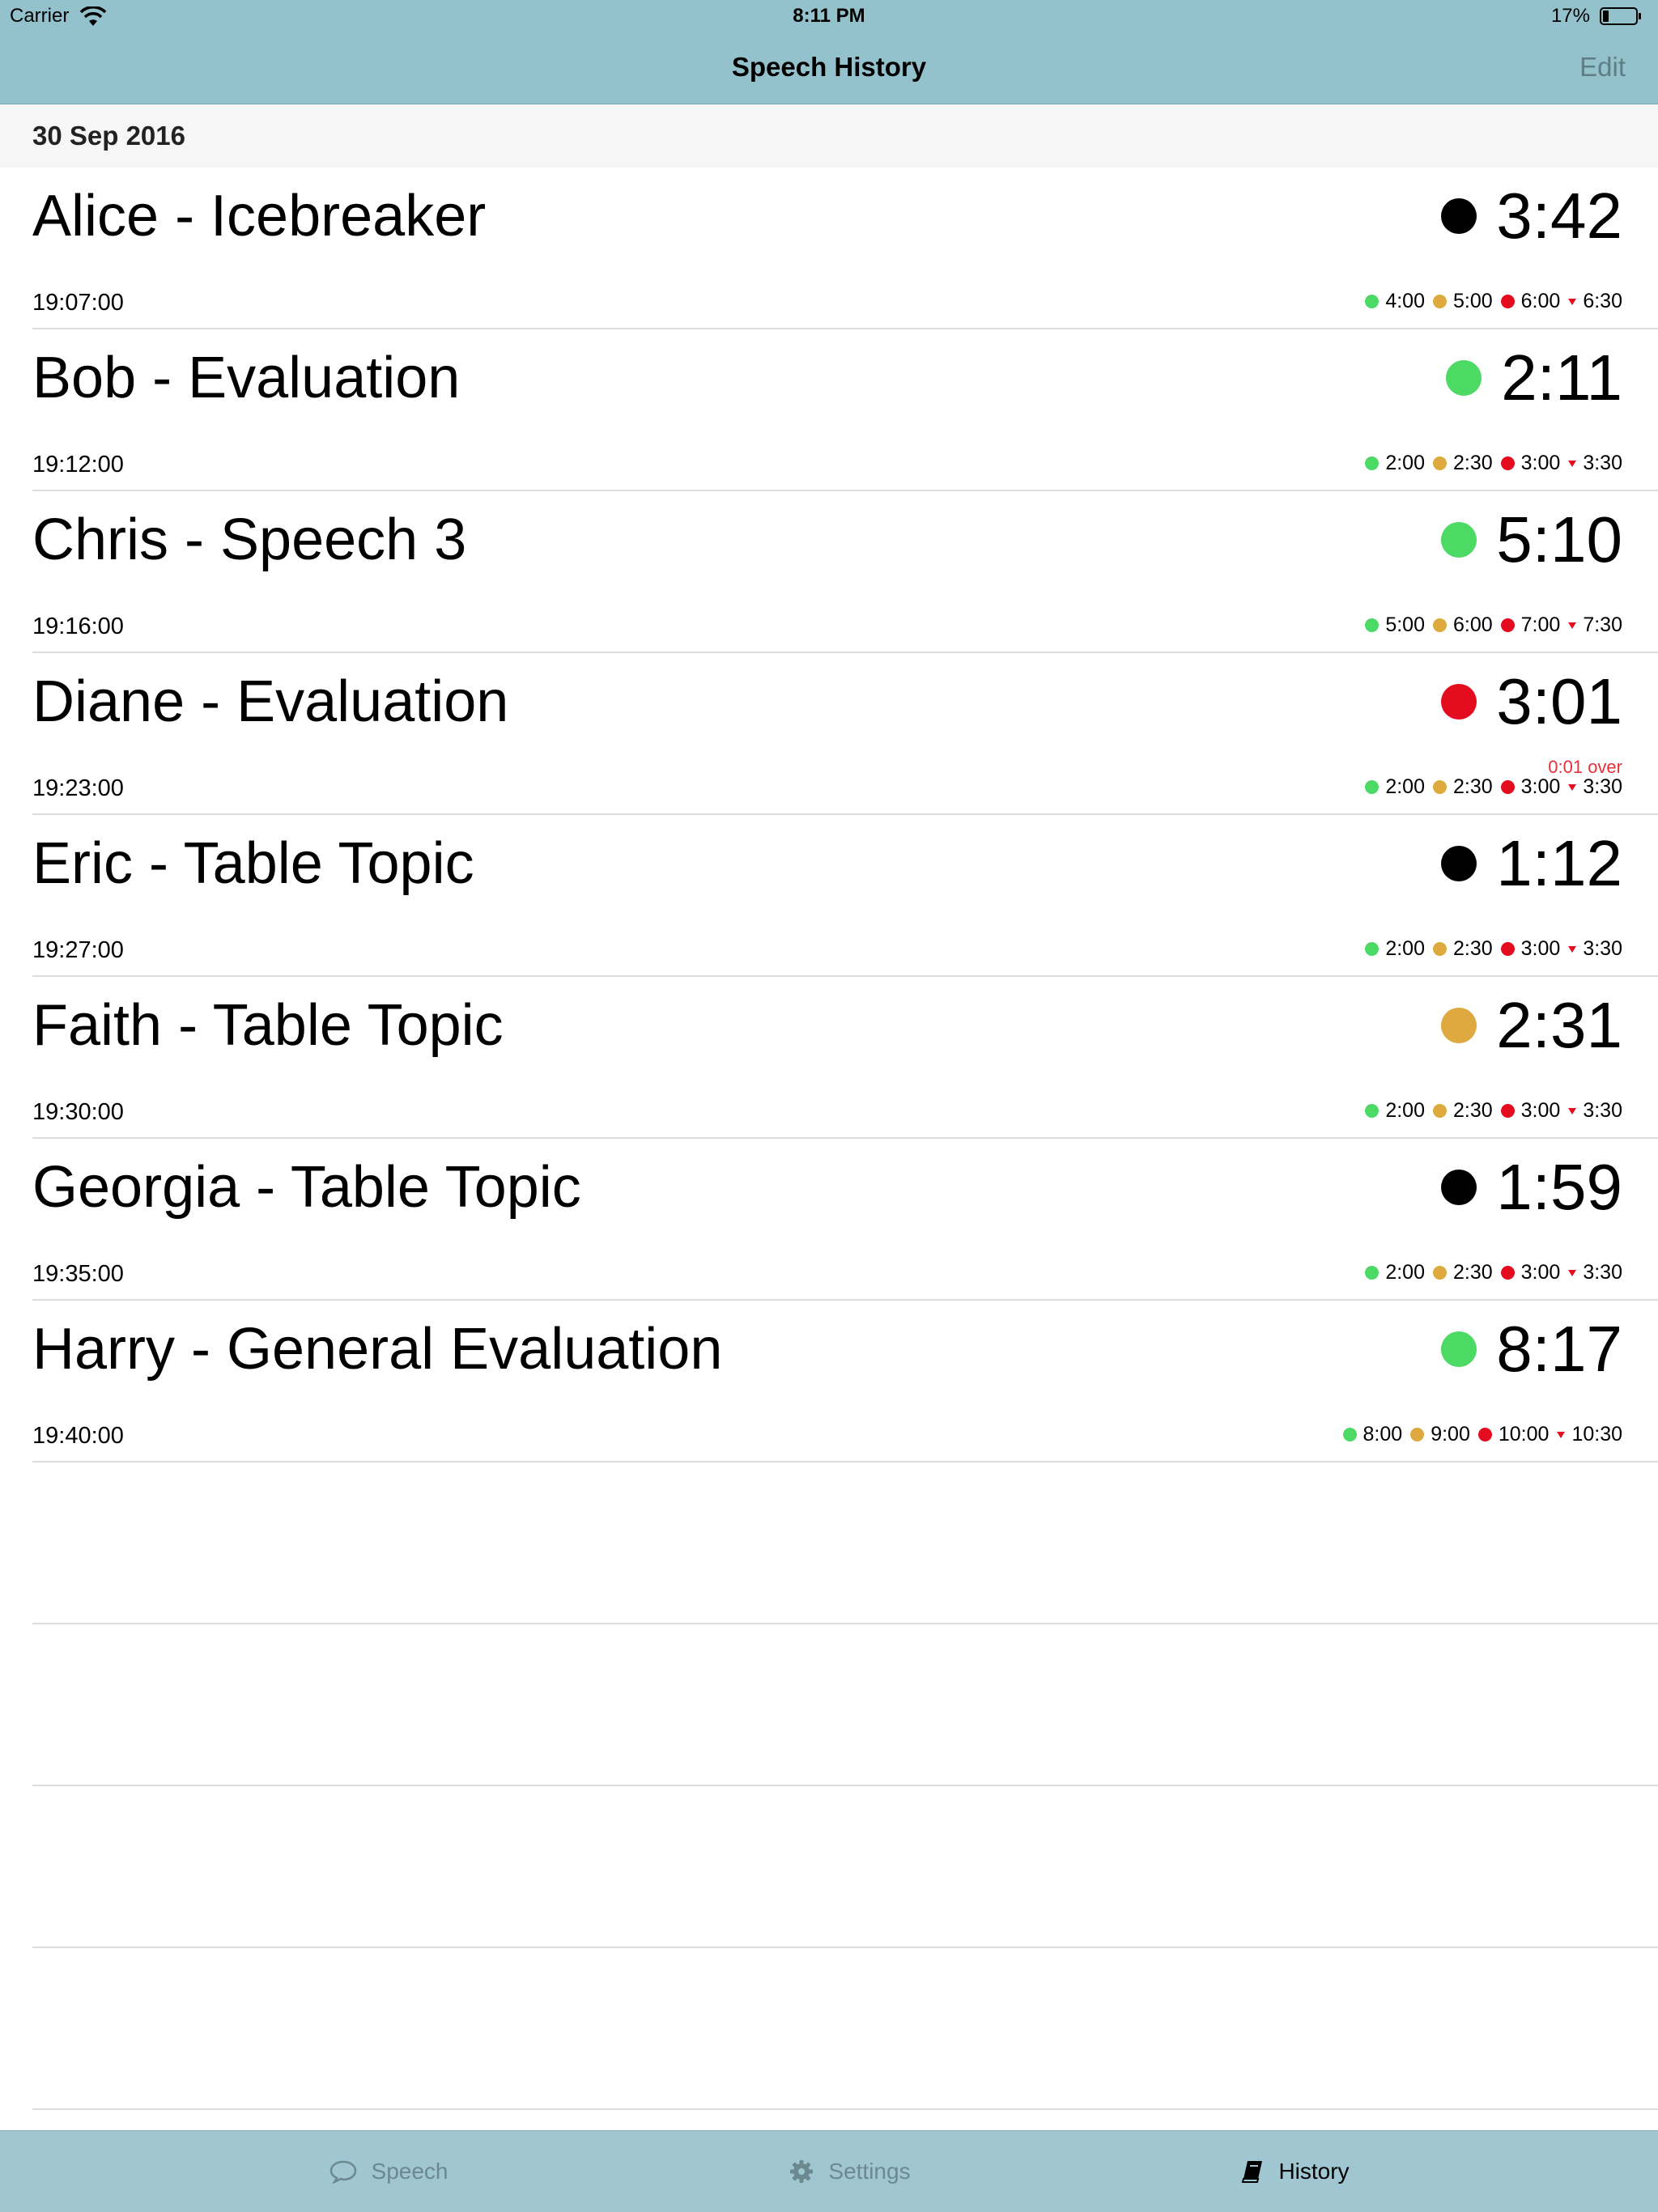 The image size is (1658, 2212). What do you see at coordinates (1405, 1272) in the screenshot?
I see `threshold-green-value: 2:00` at bounding box center [1405, 1272].